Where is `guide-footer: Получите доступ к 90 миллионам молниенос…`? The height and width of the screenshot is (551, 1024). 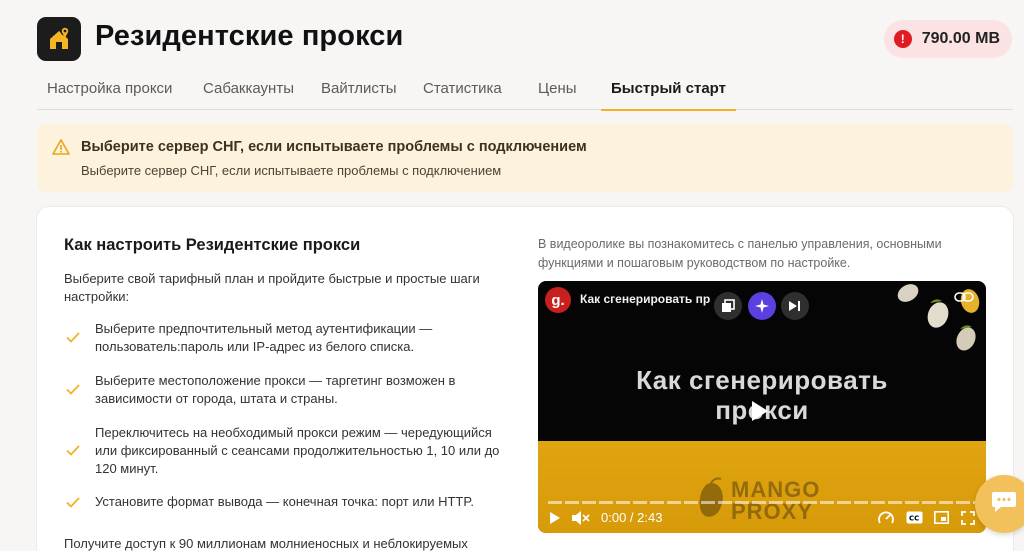
guide-footer: Получите доступ к 90 миллионам молниенос… is located at coordinates (266, 543).